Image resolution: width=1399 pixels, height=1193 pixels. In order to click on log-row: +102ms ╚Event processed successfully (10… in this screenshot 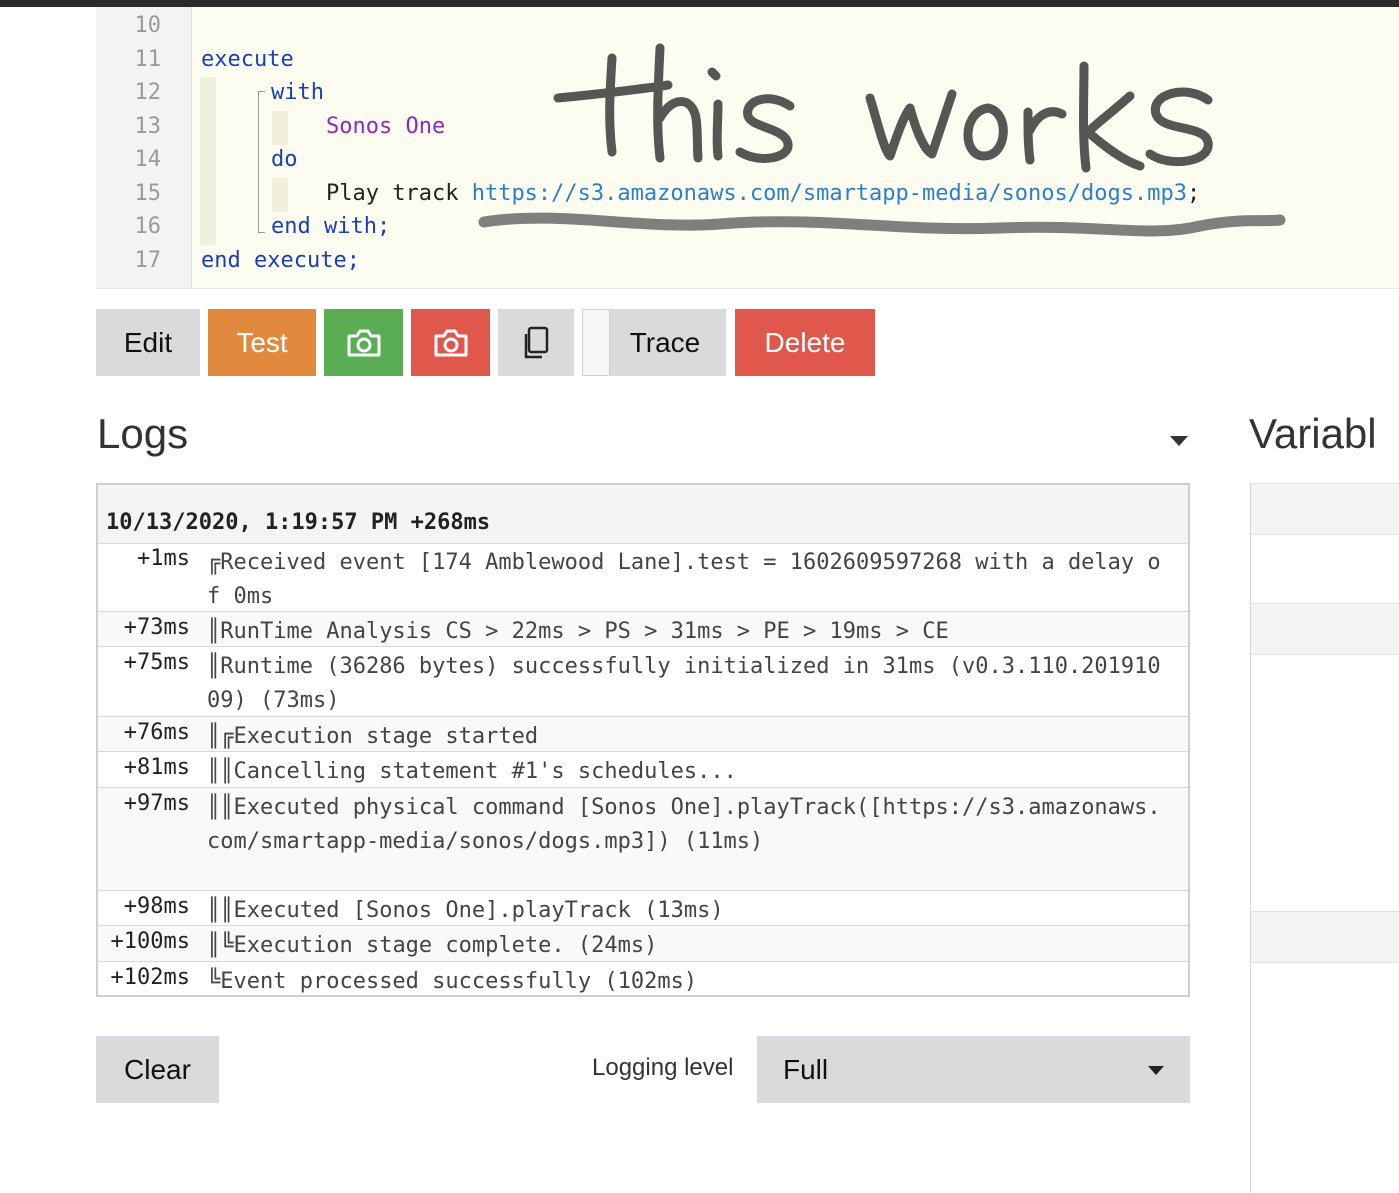, I will do `click(643, 978)`.